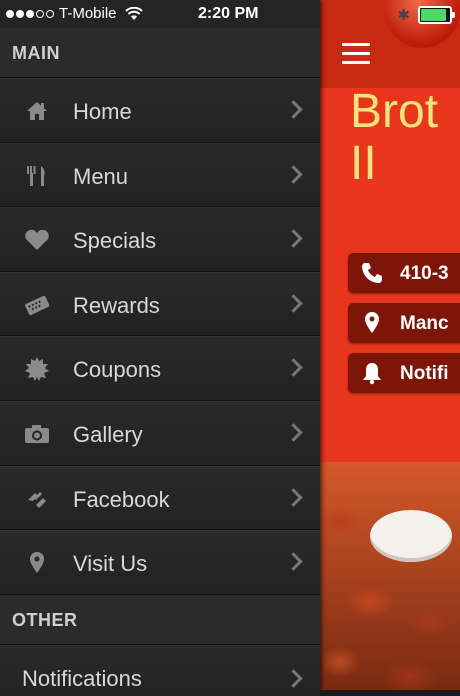  What do you see at coordinates (88, 13) in the screenshot?
I see `carrier-name: T-Mobile` at bounding box center [88, 13].